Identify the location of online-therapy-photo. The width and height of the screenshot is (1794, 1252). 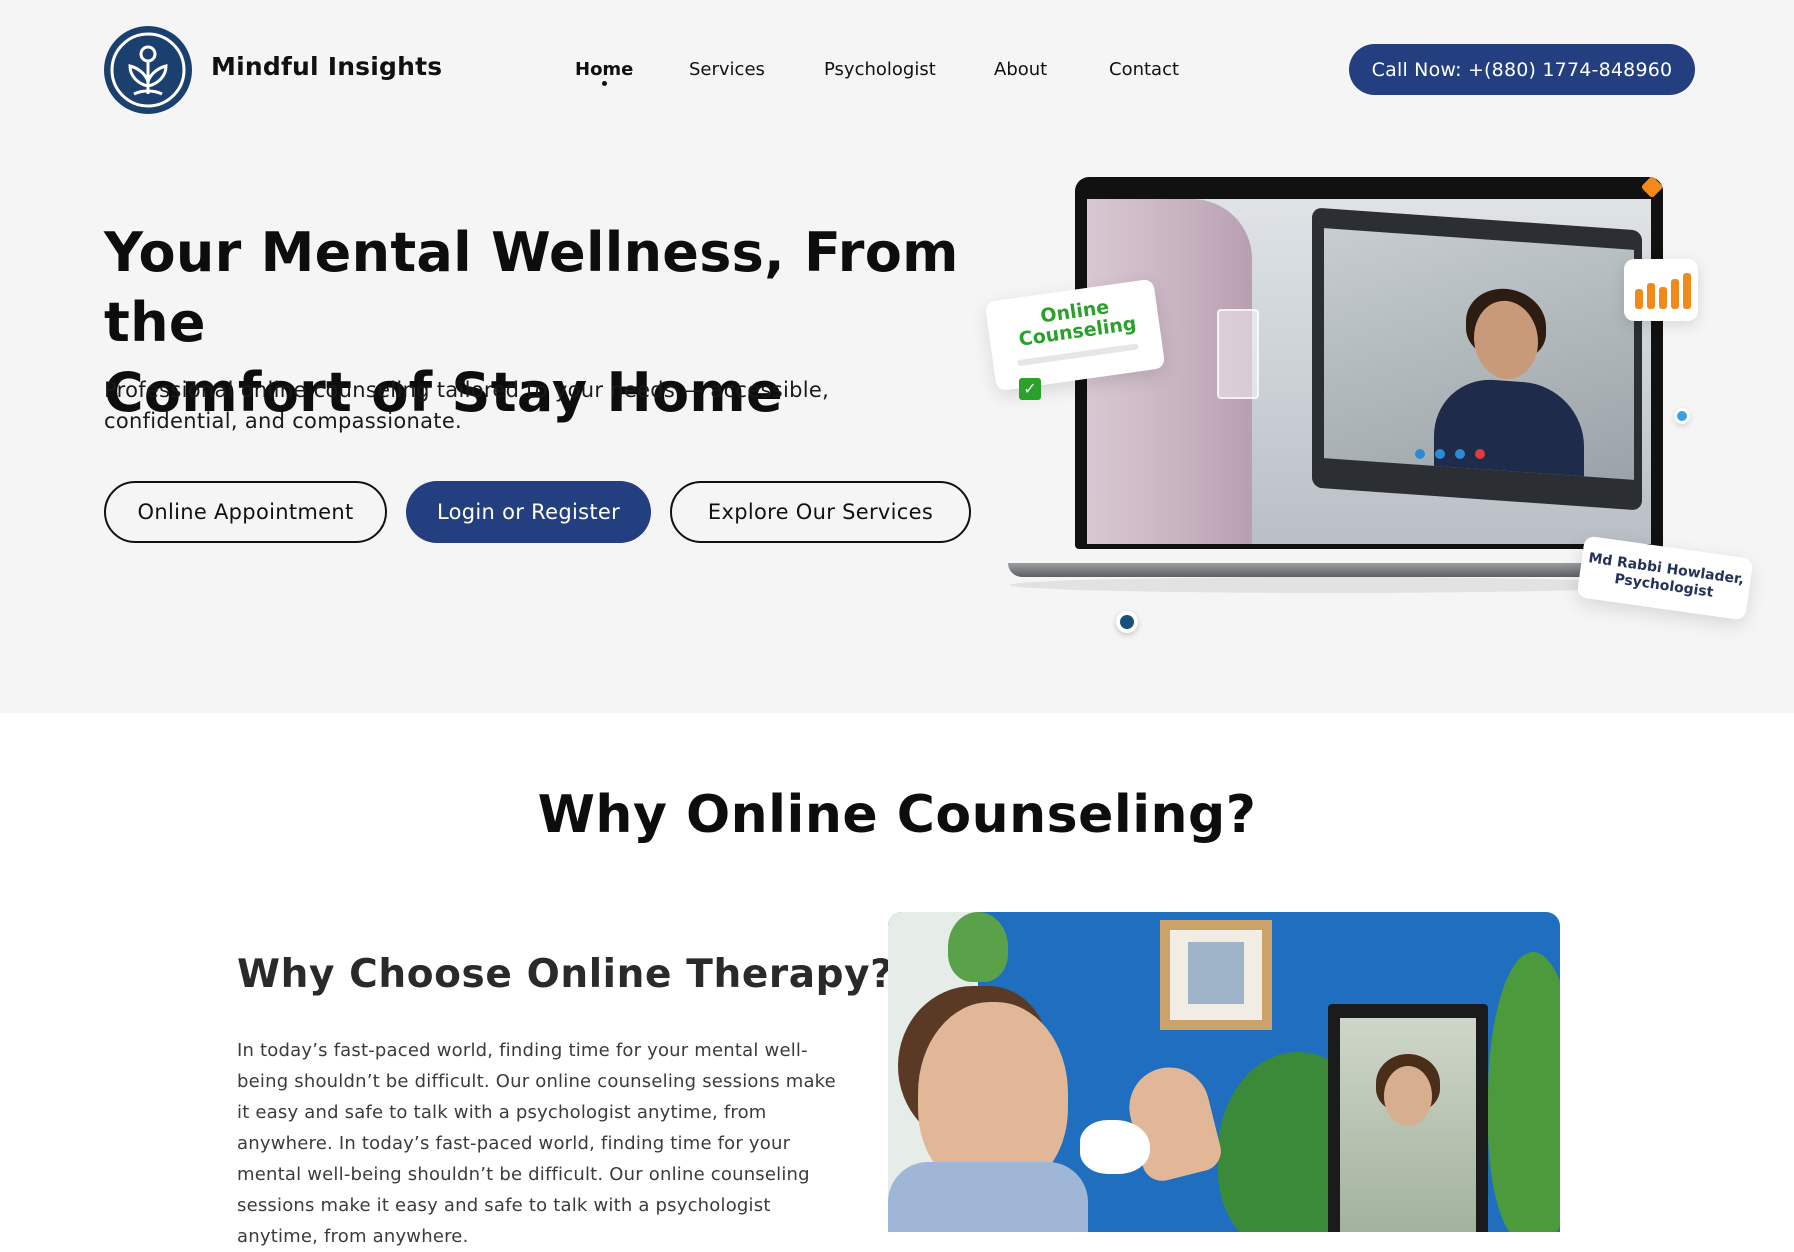
(1224, 1072).